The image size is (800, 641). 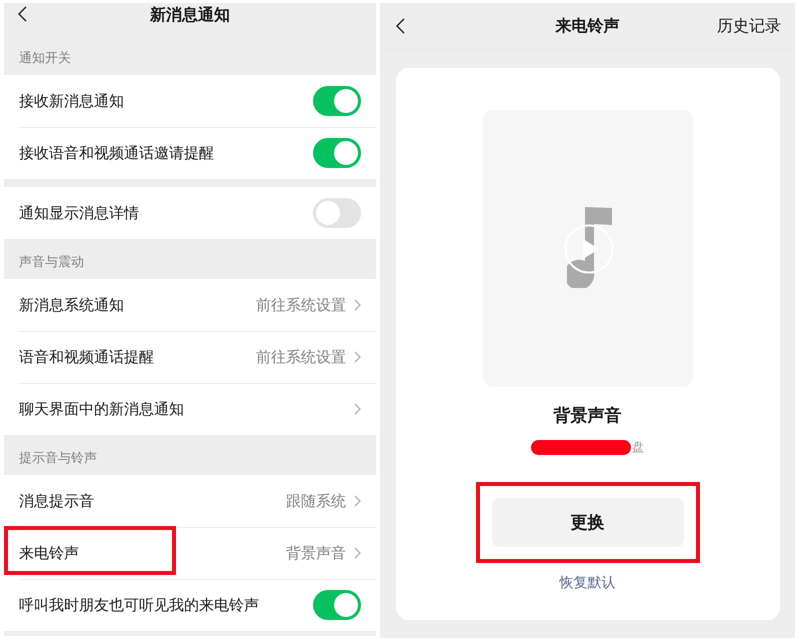 What do you see at coordinates (588, 26) in the screenshot?
I see `screen-title: 来电铃声` at bounding box center [588, 26].